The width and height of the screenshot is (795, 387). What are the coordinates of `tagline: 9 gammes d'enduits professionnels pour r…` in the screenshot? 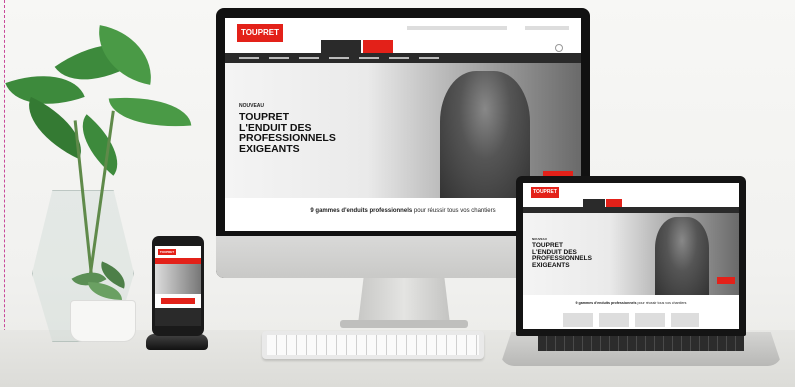 It's located at (631, 303).